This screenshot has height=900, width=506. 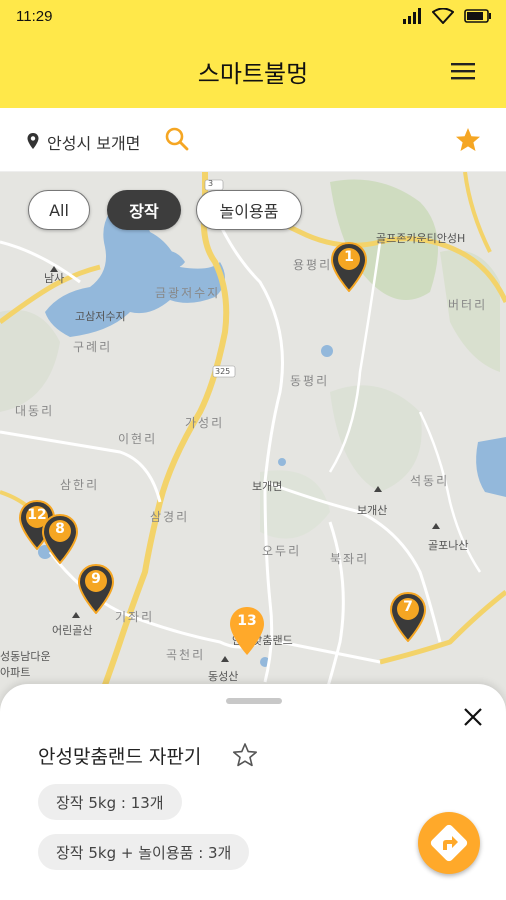 What do you see at coordinates (186, 655) in the screenshot?
I see `map-label-gokcheon: 곡천리` at bounding box center [186, 655].